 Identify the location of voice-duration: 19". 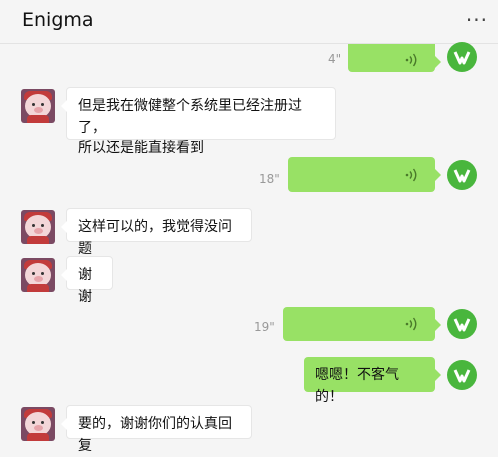
(264, 327).